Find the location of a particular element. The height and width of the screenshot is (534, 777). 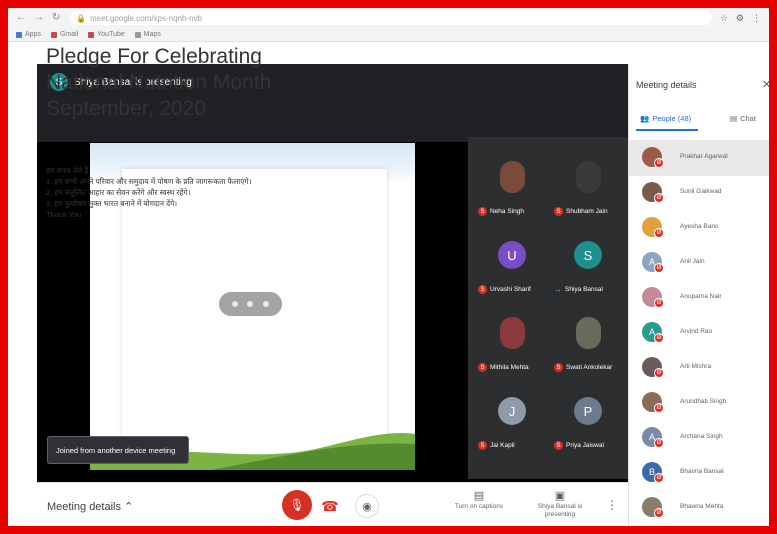

maps-icon is located at coordinates (137, 34).